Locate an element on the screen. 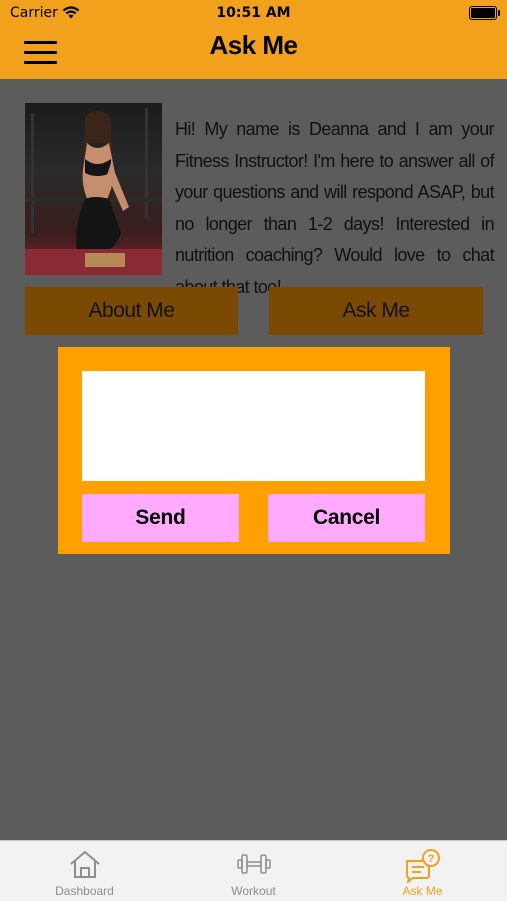 The image size is (507, 901). tab-label: Dashboard is located at coordinates (84, 891).